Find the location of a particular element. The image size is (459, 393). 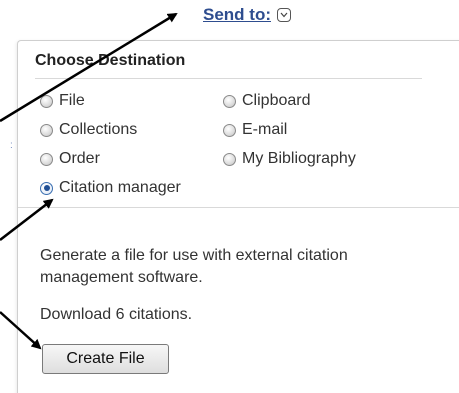

chevron-down-icon is located at coordinates (284, 15).